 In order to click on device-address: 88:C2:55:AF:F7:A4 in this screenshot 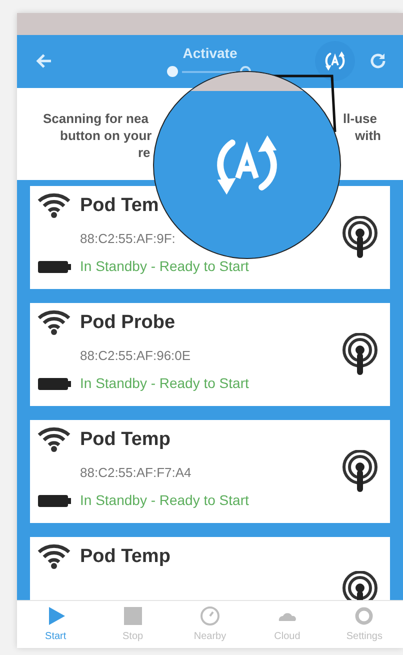, I will do `click(136, 472)`.